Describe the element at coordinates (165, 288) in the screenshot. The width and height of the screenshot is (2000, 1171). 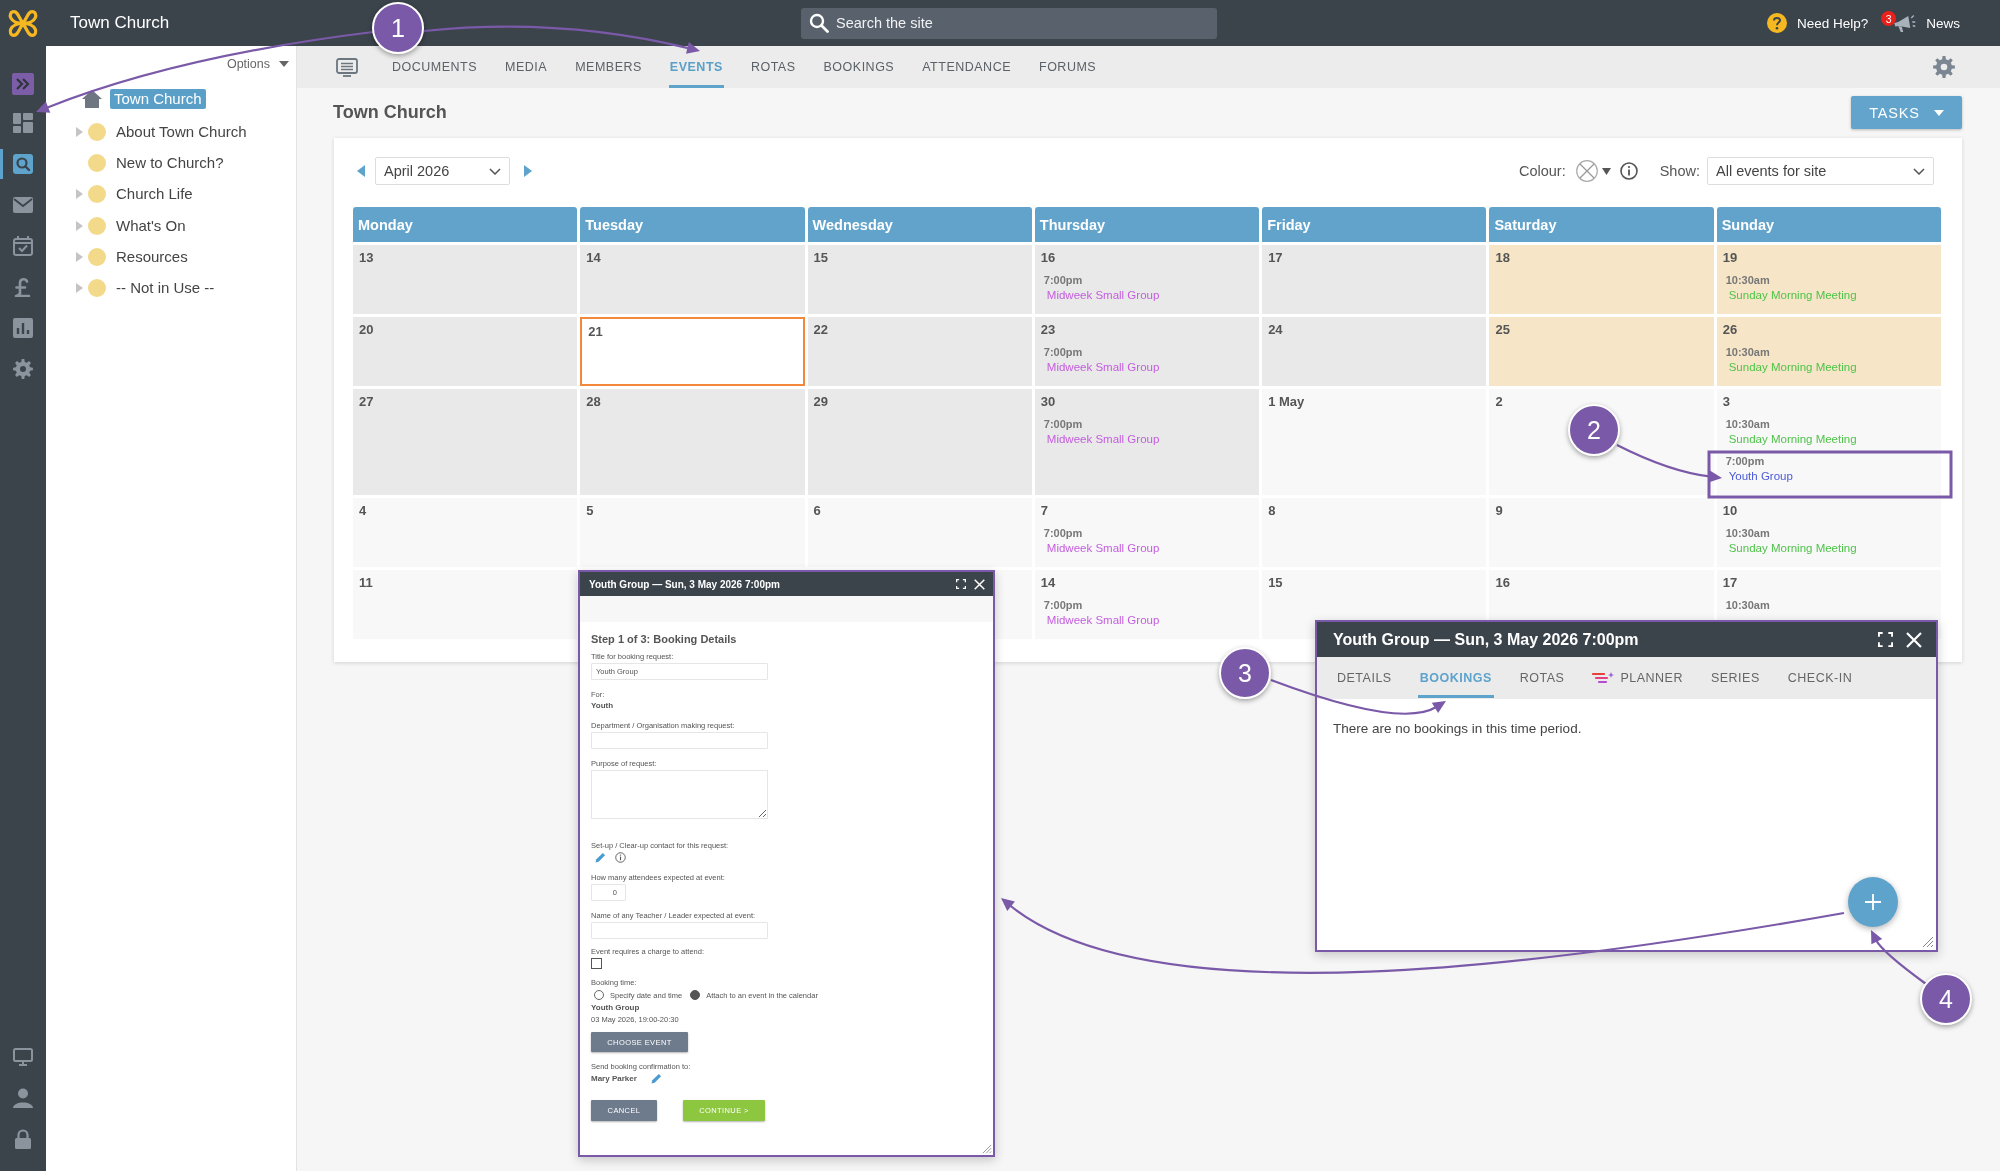
I see `tree-item: -- Not in Use --` at that location.